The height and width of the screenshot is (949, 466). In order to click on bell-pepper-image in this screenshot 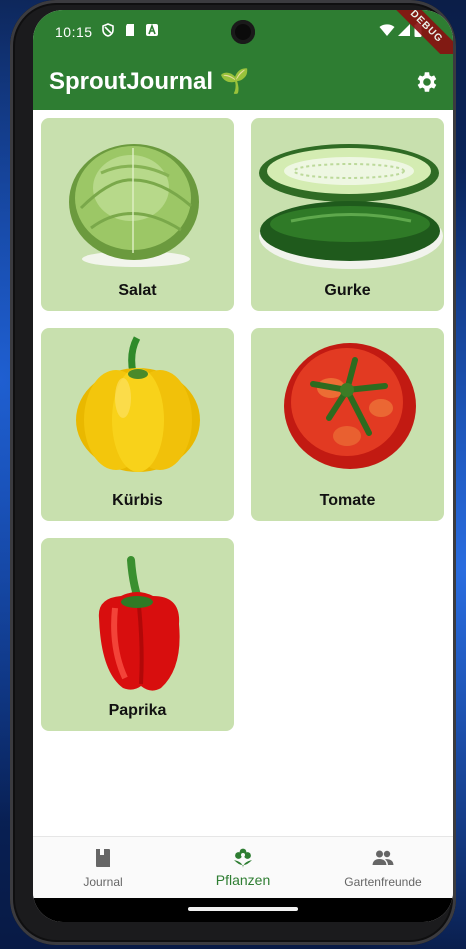, I will do `click(139, 623)`.